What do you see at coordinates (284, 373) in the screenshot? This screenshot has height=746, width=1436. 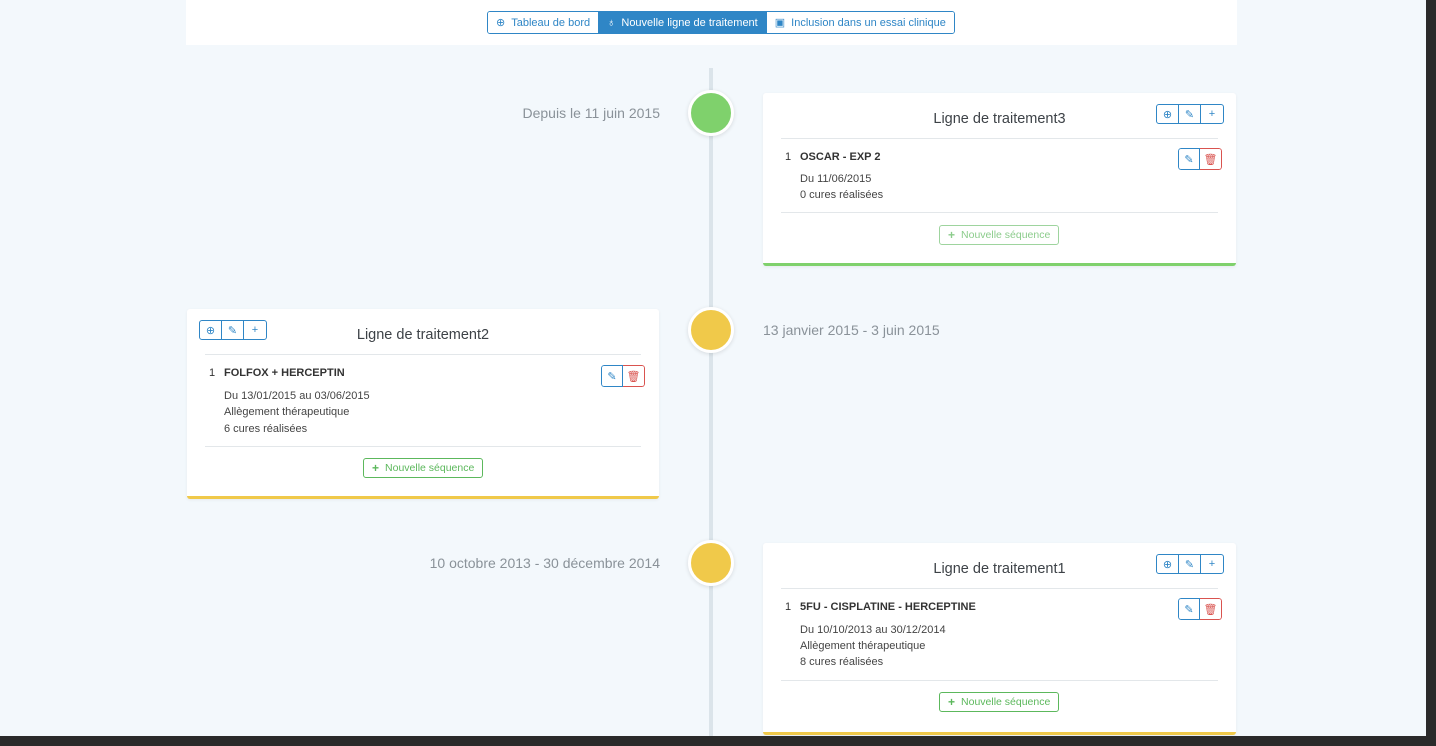 I see `sequence-name: FOLFOX + HERCEPTIN` at bounding box center [284, 373].